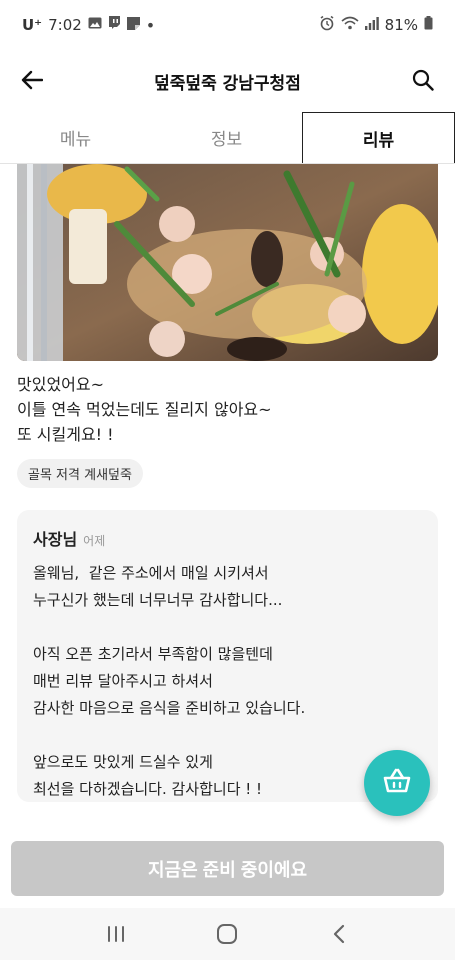  What do you see at coordinates (65, 25) in the screenshot?
I see `clock-time: 7:02` at bounding box center [65, 25].